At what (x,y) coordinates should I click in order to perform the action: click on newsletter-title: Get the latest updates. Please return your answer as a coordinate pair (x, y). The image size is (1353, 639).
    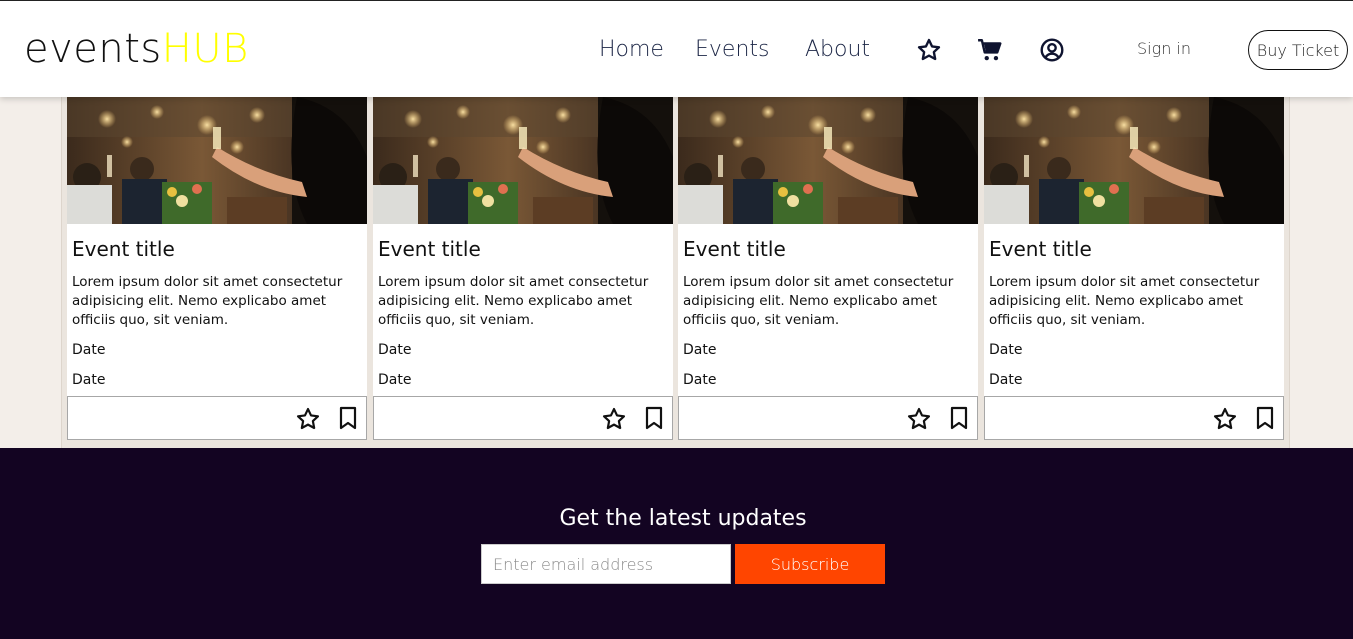
    Looking at the image, I should click on (683, 518).